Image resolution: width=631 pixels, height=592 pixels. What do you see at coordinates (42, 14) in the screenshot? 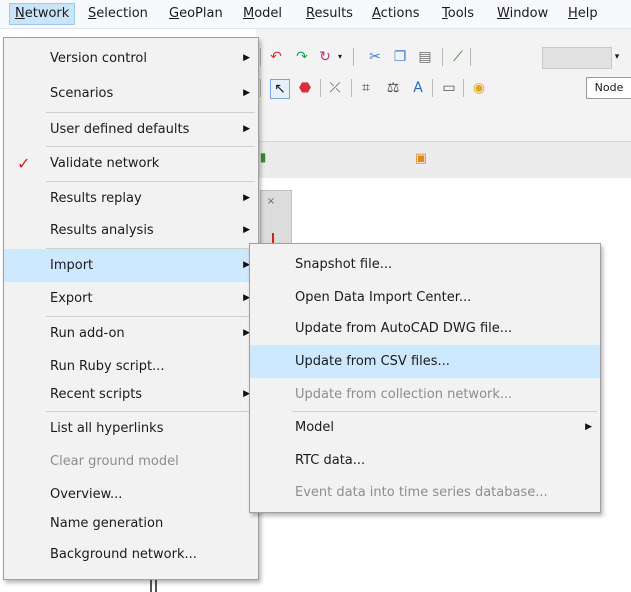
I see `menu-network: Network` at bounding box center [42, 14].